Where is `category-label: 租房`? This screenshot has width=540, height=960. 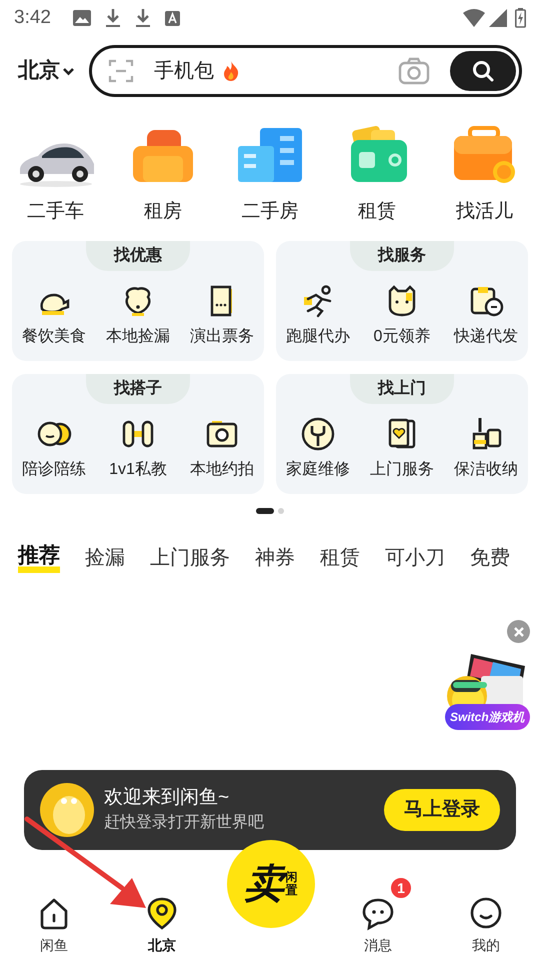 category-label: 租房 is located at coordinates (163, 212).